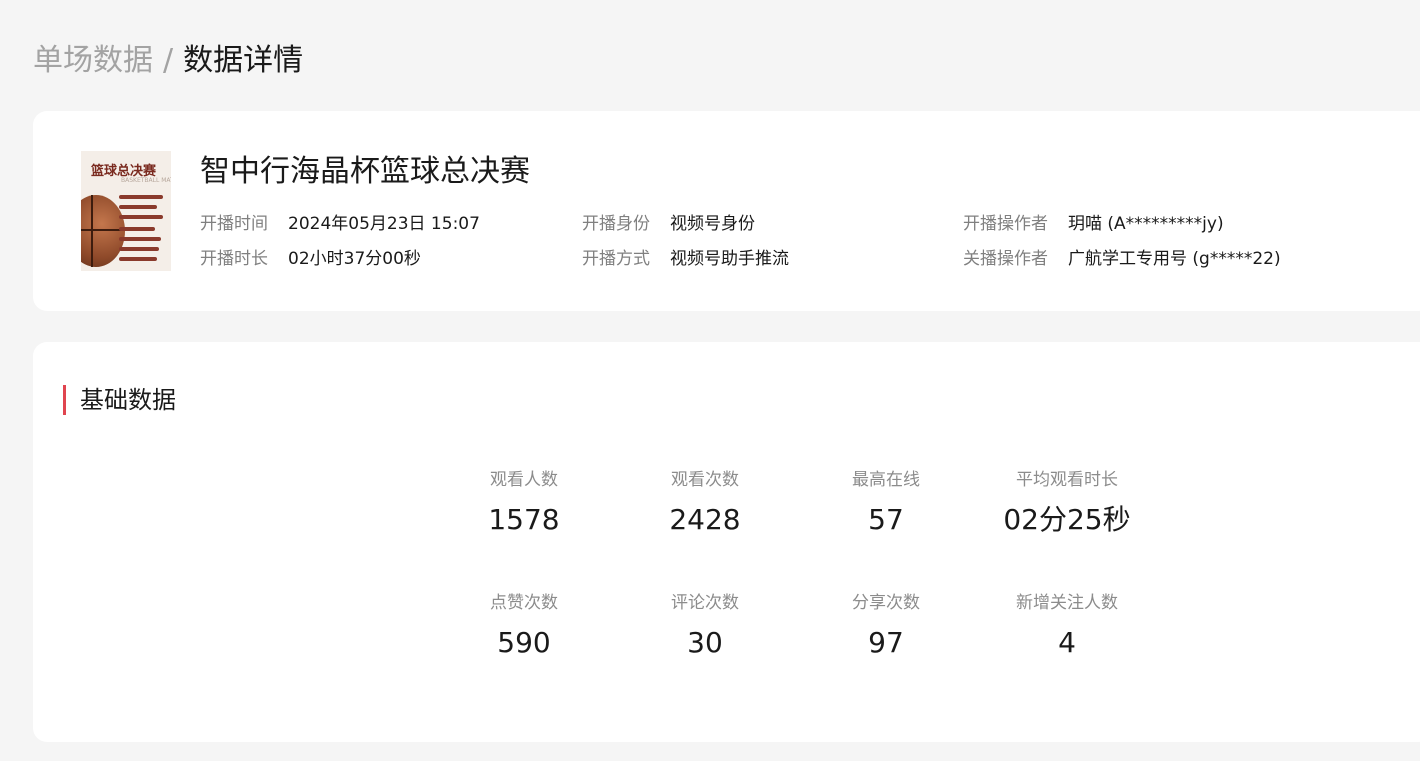 This screenshot has height=761, width=1420. What do you see at coordinates (1174, 259) in the screenshot?
I see `stop-operator-value: 广航学工专用号 (g*****22)` at bounding box center [1174, 259].